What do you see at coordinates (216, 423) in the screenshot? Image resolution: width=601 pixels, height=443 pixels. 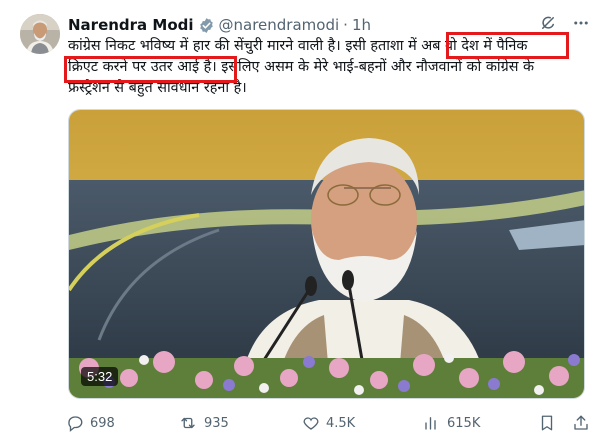 I see `repost-count: 935` at bounding box center [216, 423].